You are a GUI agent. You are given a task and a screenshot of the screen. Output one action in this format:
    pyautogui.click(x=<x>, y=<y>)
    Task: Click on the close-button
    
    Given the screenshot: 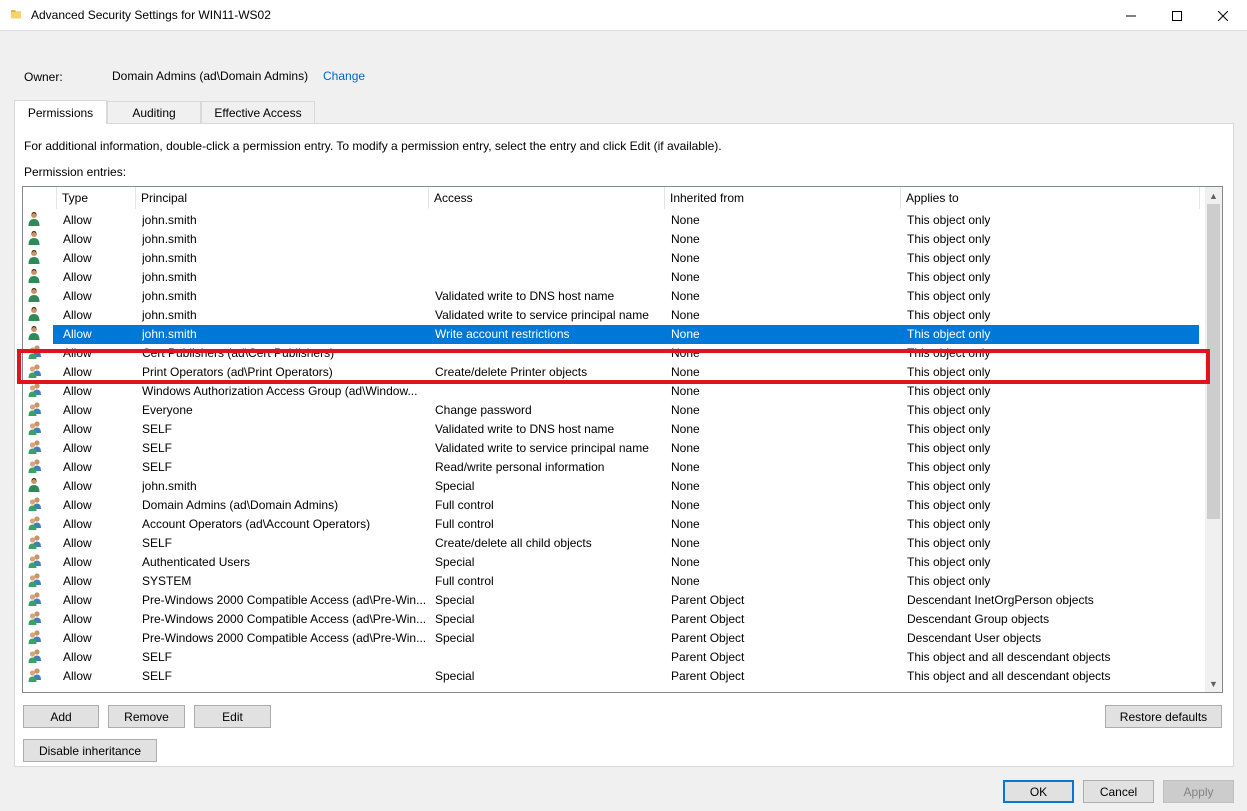 What is the action you would take?
    pyautogui.click(x=1223, y=15)
    